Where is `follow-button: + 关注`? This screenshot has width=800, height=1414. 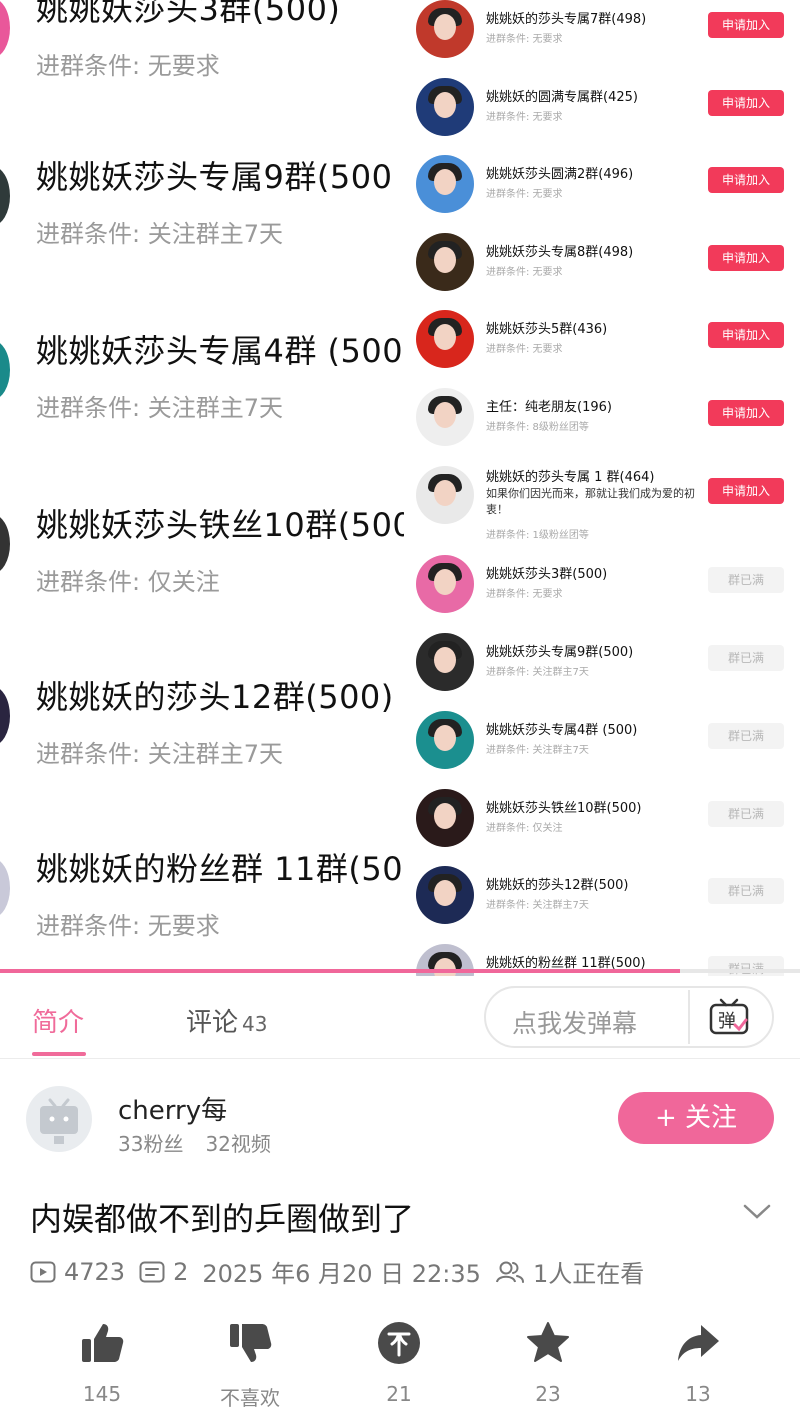
follow-button: + 关注 is located at coordinates (696, 1118).